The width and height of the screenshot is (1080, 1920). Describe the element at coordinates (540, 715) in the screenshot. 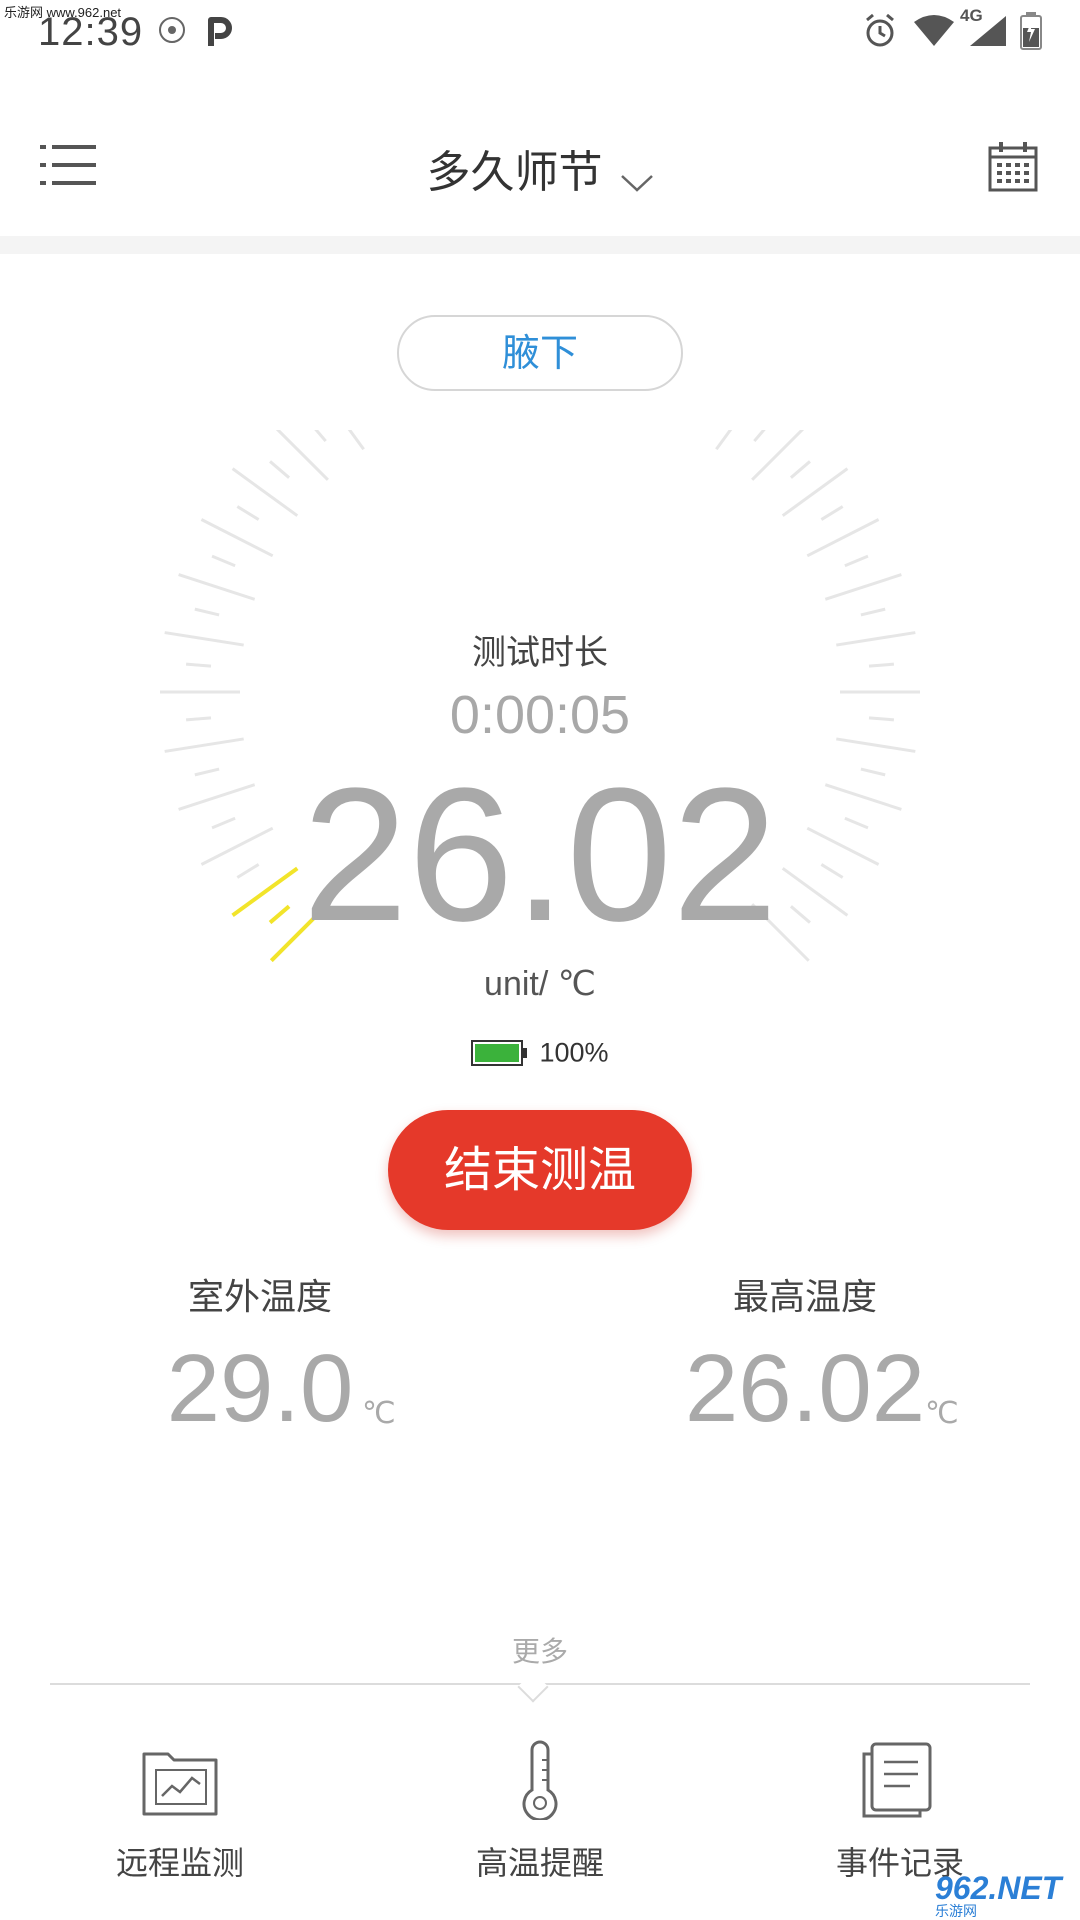

I see `duration-value: 0:00:05` at that location.